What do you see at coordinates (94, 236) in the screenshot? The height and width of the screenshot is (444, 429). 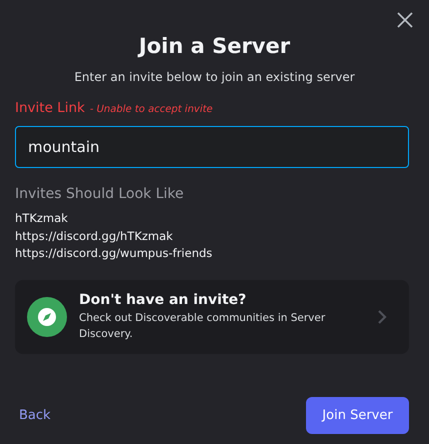 I see `example-invite: https://discord.gg/hTKzmak` at bounding box center [94, 236].